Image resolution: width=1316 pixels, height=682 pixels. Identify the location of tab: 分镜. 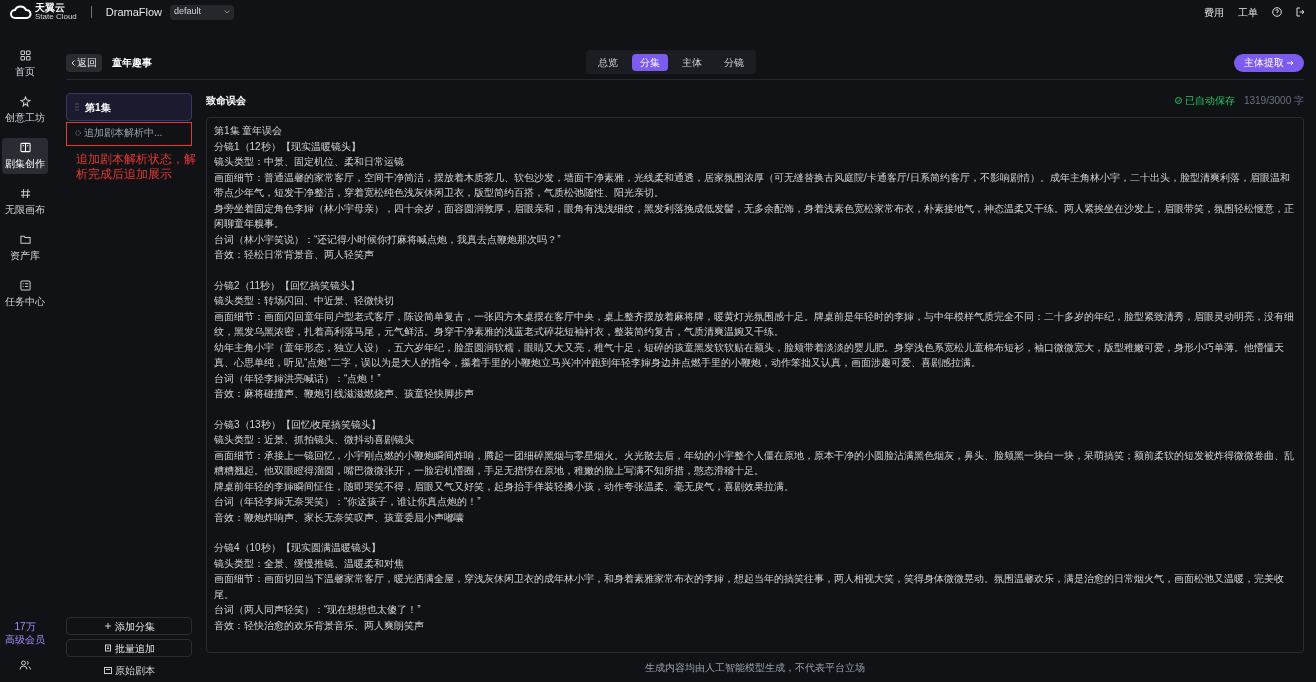
(734, 62).